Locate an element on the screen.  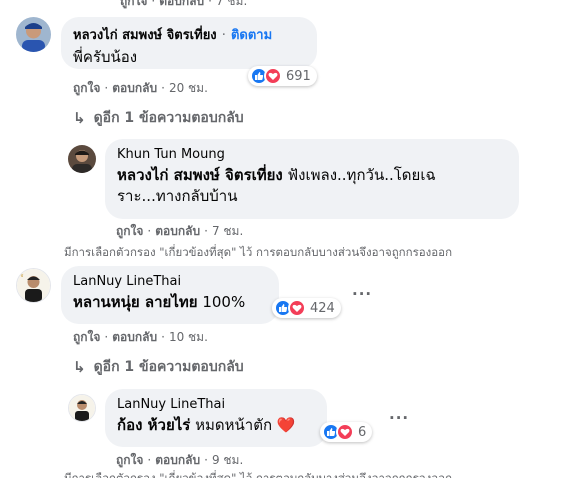
comment-text-body: 100% is located at coordinates (224, 302).